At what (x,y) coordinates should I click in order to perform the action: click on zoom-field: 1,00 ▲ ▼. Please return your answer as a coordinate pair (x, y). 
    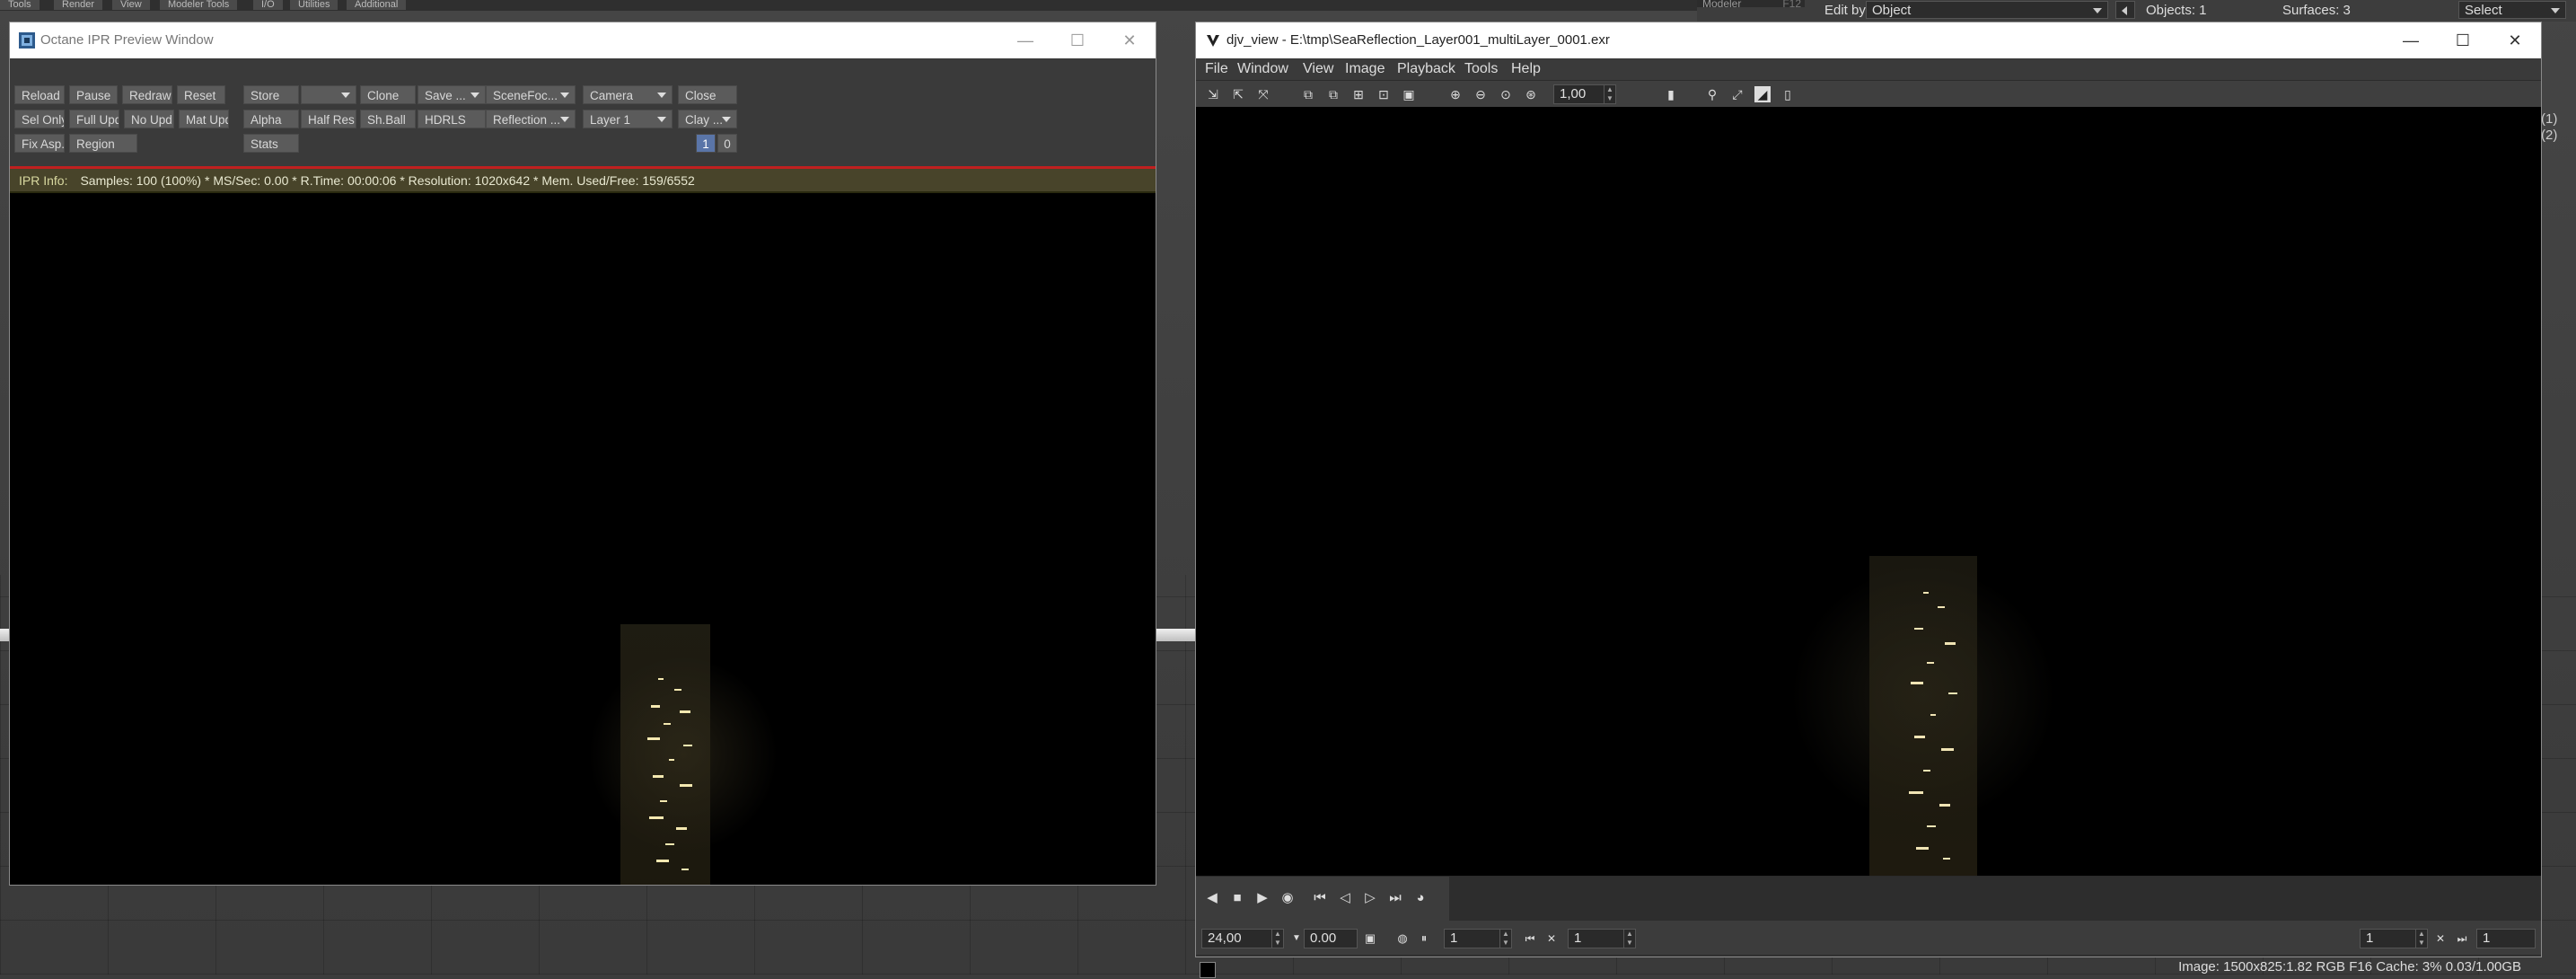
    Looking at the image, I should click on (1584, 94).